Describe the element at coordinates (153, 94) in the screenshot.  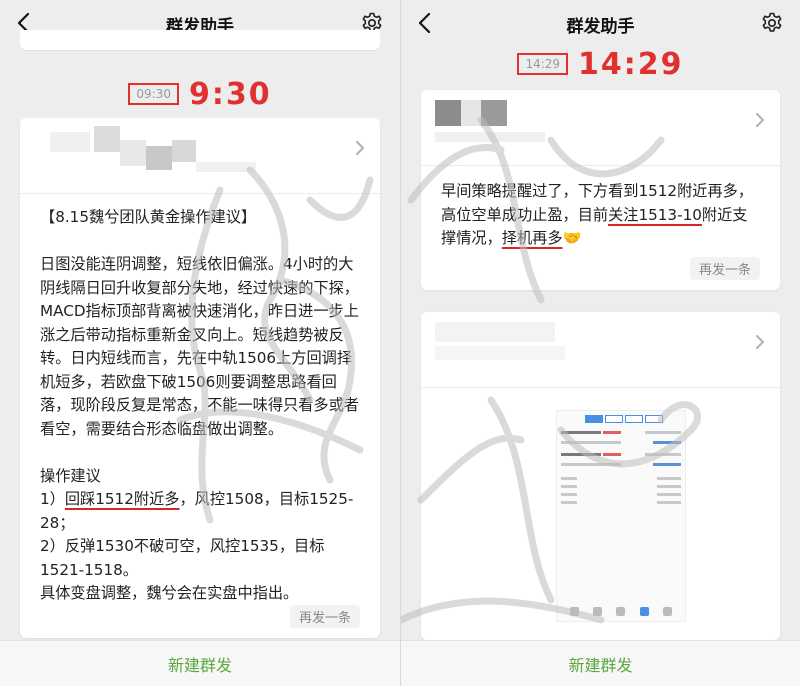
I see `timestamp-small: 09:30` at that location.